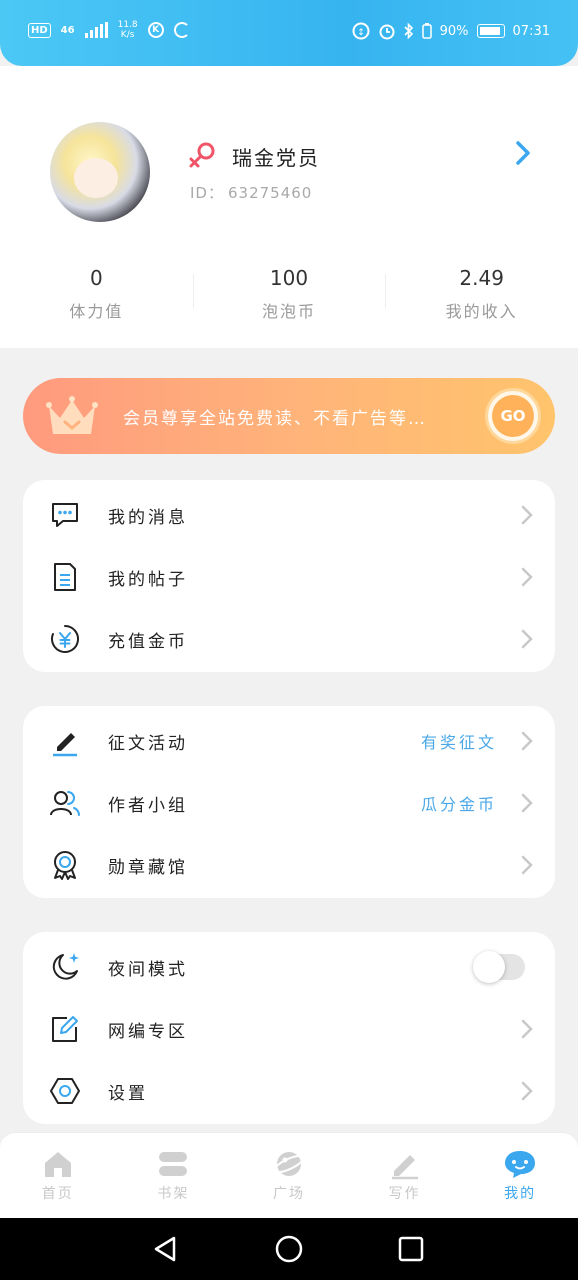 This screenshot has height=1280, width=578. I want to click on nav-label: 首页, so click(57, 1194).